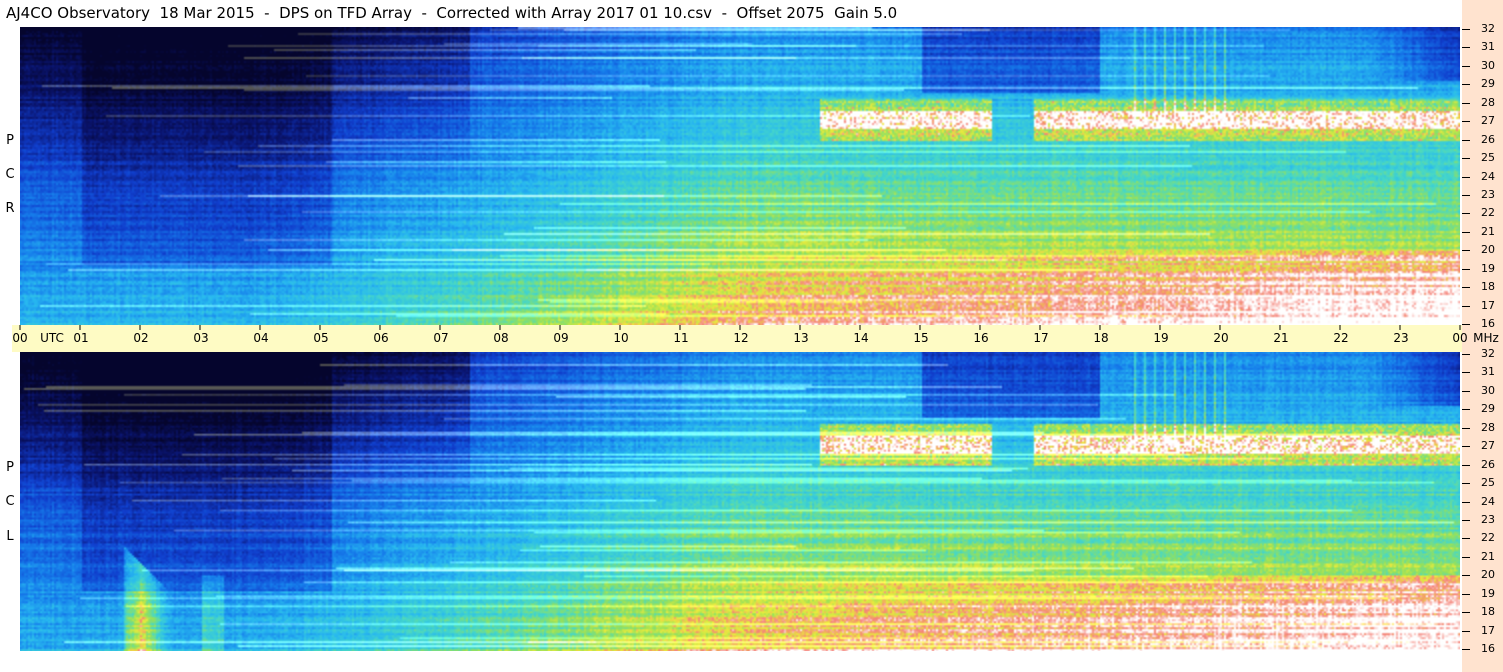 This screenshot has width=1503, height=672. I want to click on time-label: MHz, so click(1486, 338).